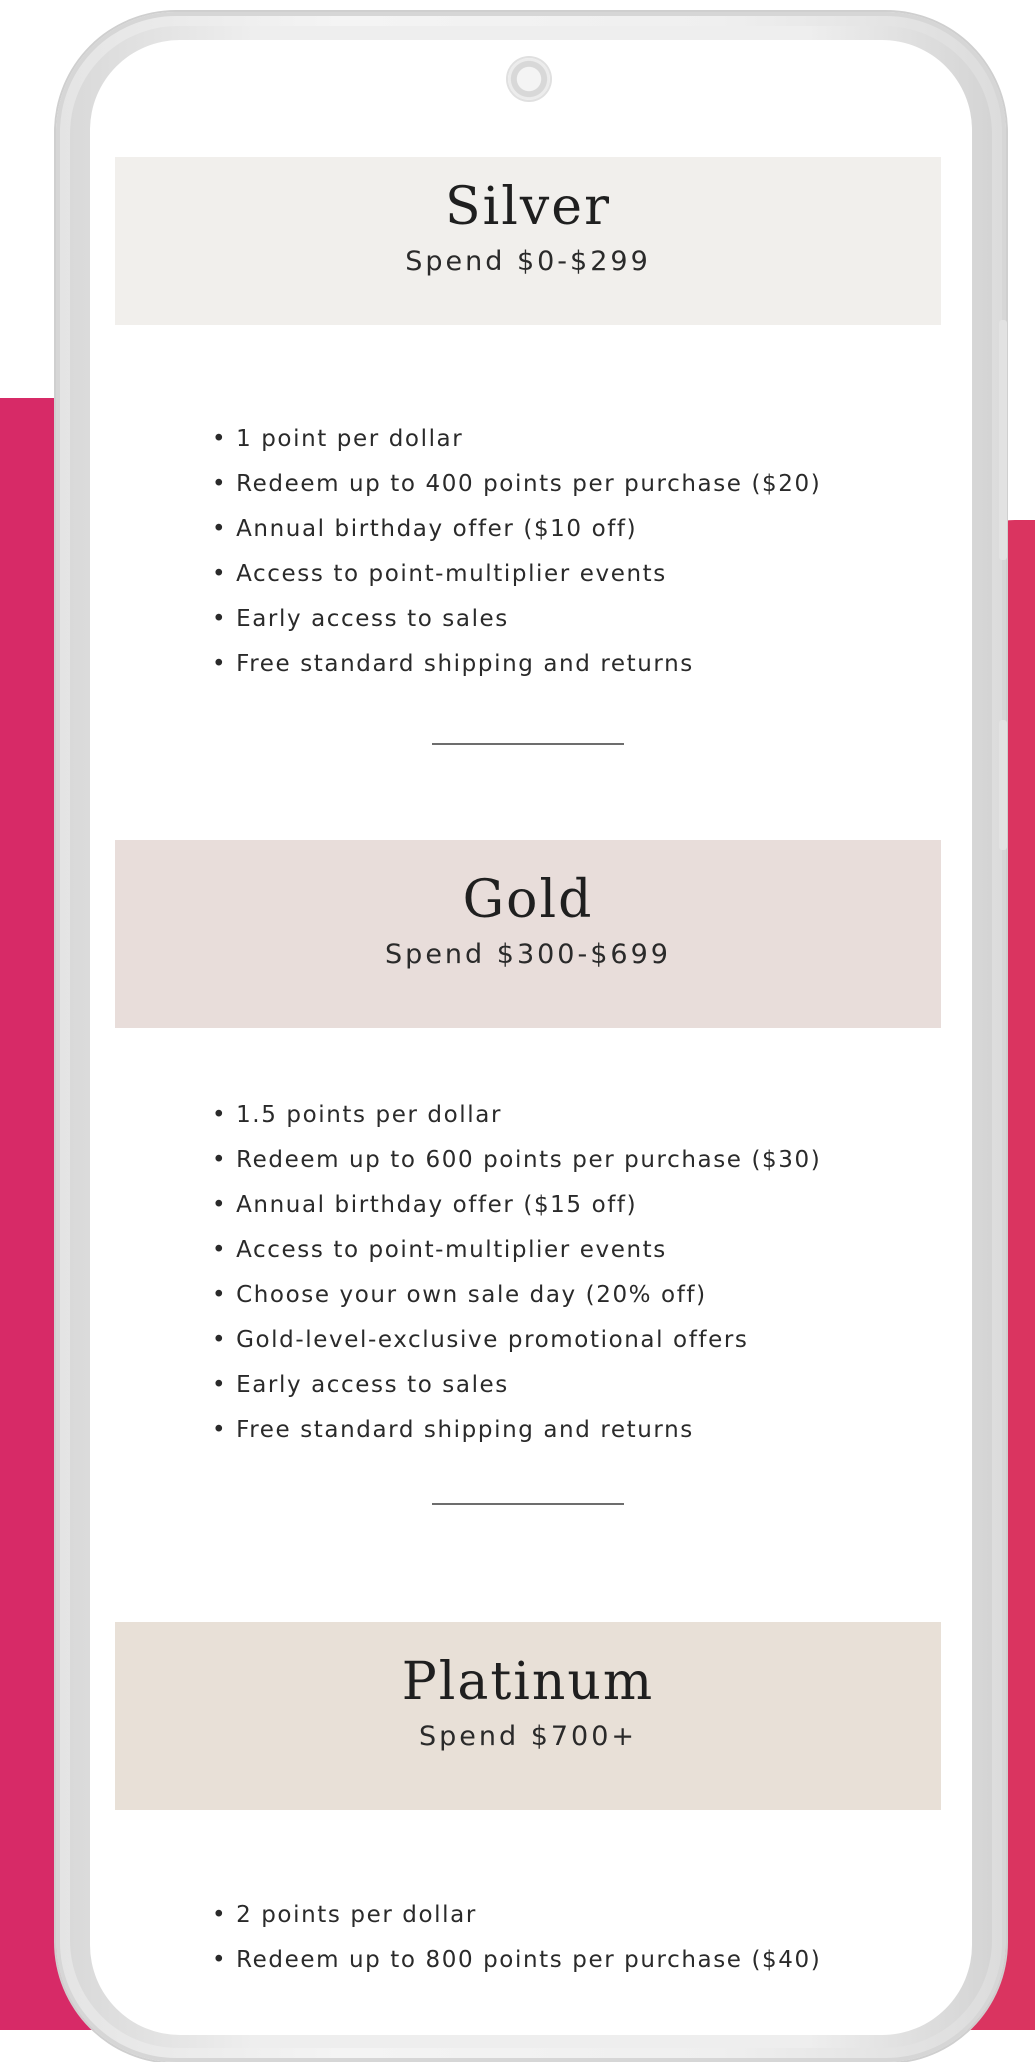 The height and width of the screenshot is (2062, 1035). What do you see at coordinates (528, 934) in the screenshot?
I see `tier-header-gold: Gold Spend $300-$699` at bounding box center [528, 934].